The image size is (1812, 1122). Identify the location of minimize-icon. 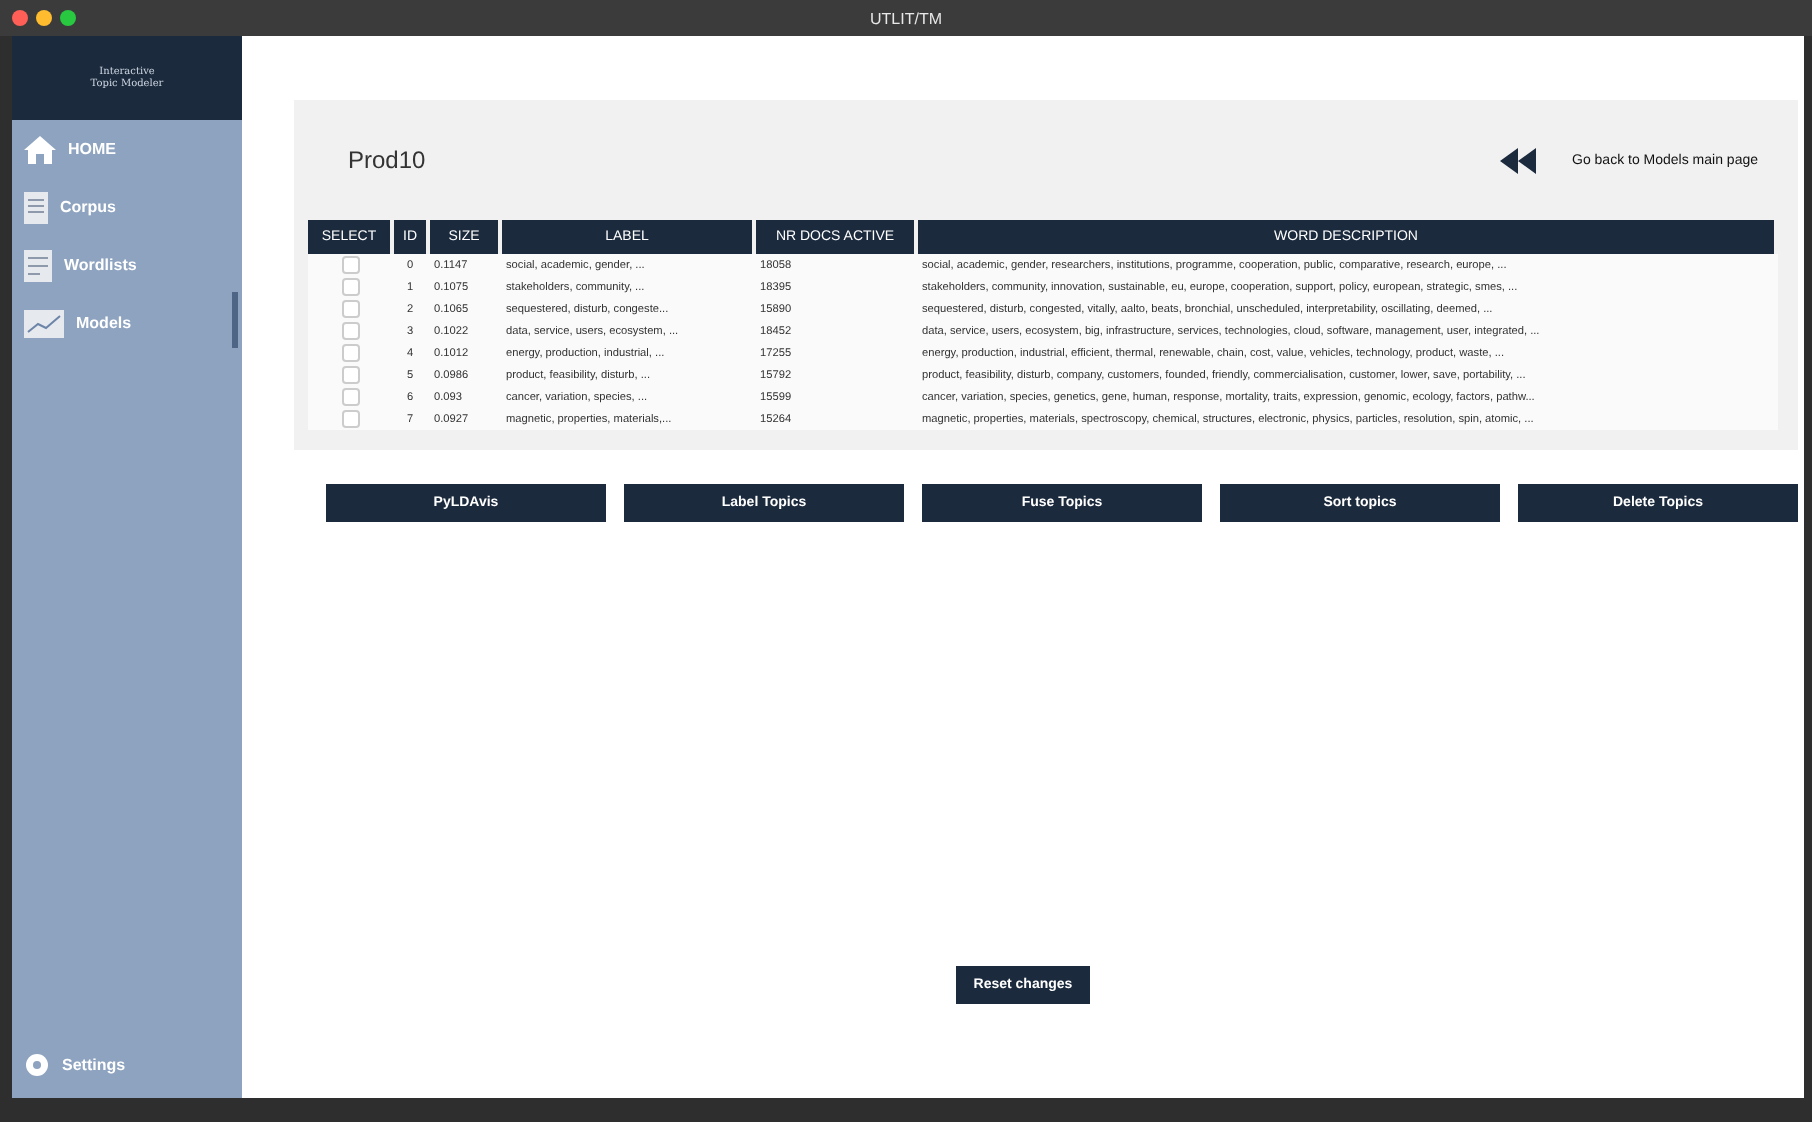
(44, 18).